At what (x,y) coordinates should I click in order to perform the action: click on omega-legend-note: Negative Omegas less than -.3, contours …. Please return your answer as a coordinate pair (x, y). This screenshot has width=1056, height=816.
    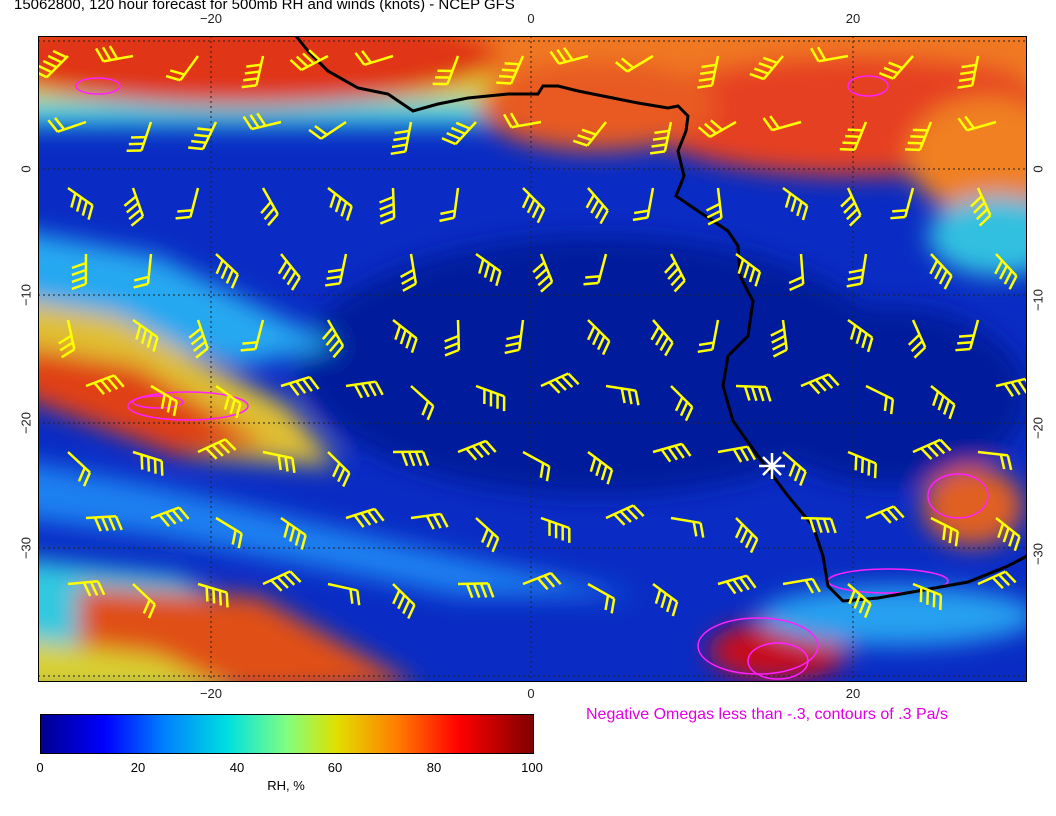
    Looking at the image, I should click on (767, 714).